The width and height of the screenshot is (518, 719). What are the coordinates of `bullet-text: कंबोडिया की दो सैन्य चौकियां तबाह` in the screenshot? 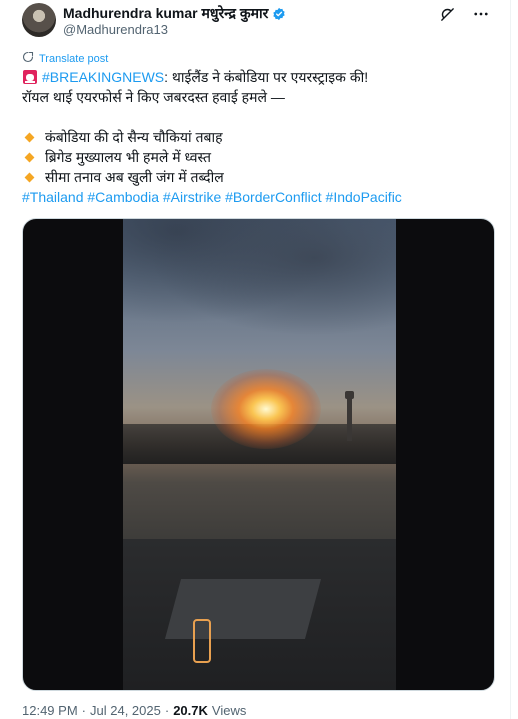 It's located at (134, 137).